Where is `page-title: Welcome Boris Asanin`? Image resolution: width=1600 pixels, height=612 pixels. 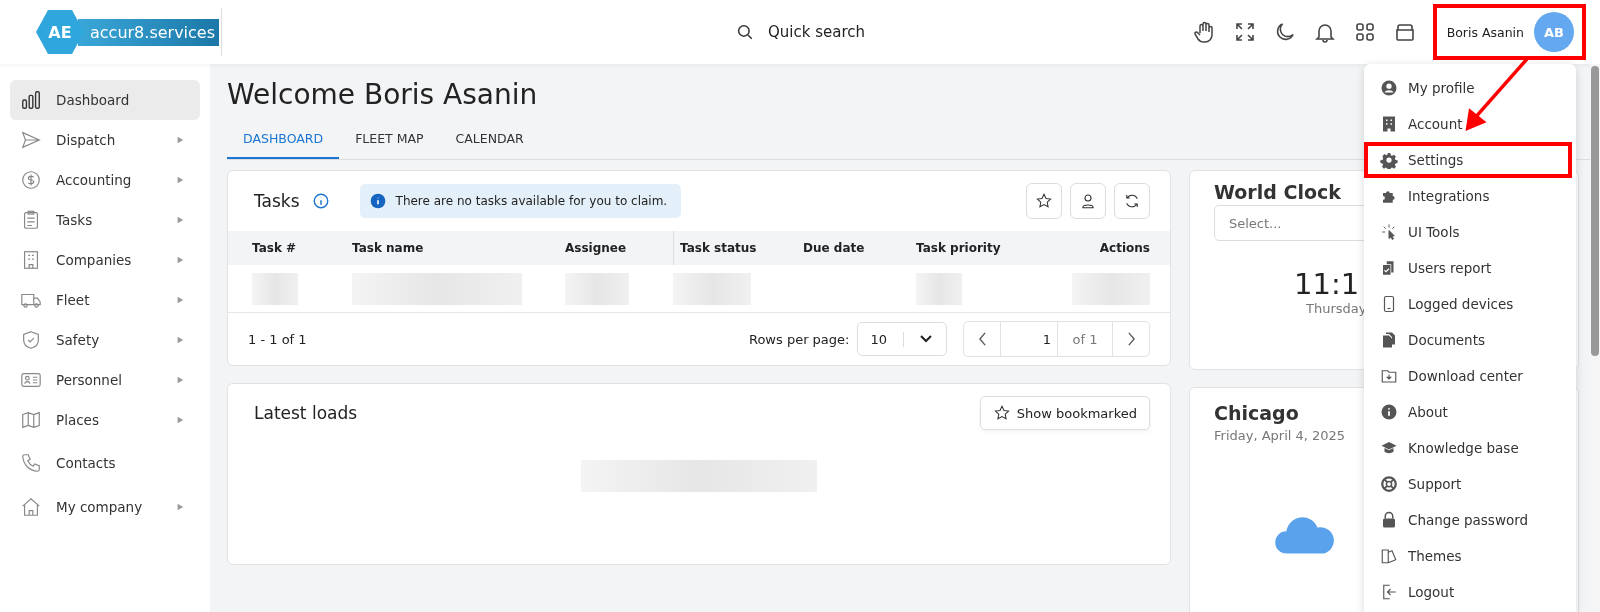
page-title: Welcome Boris Asanin is located at coordinates (382, 94).